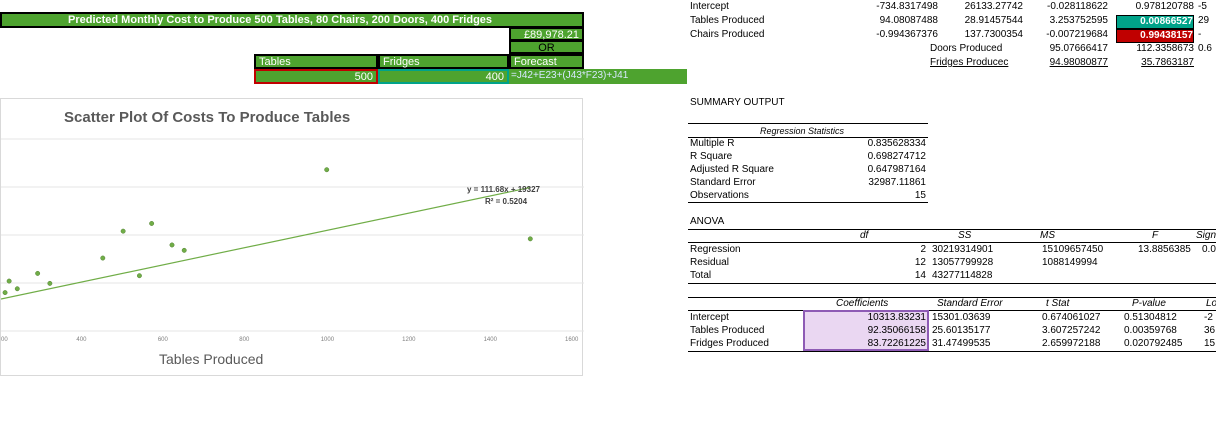  I want to click on x-axis-title: Tables Produced, so click(211, 359).